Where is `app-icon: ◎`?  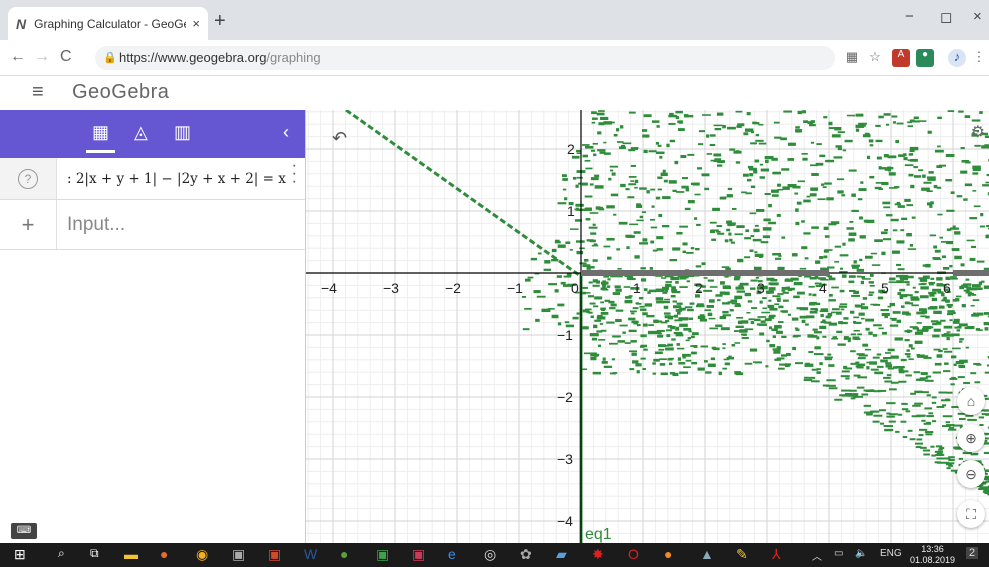 app-icon: ◎ is located at coordinates (490, 554).